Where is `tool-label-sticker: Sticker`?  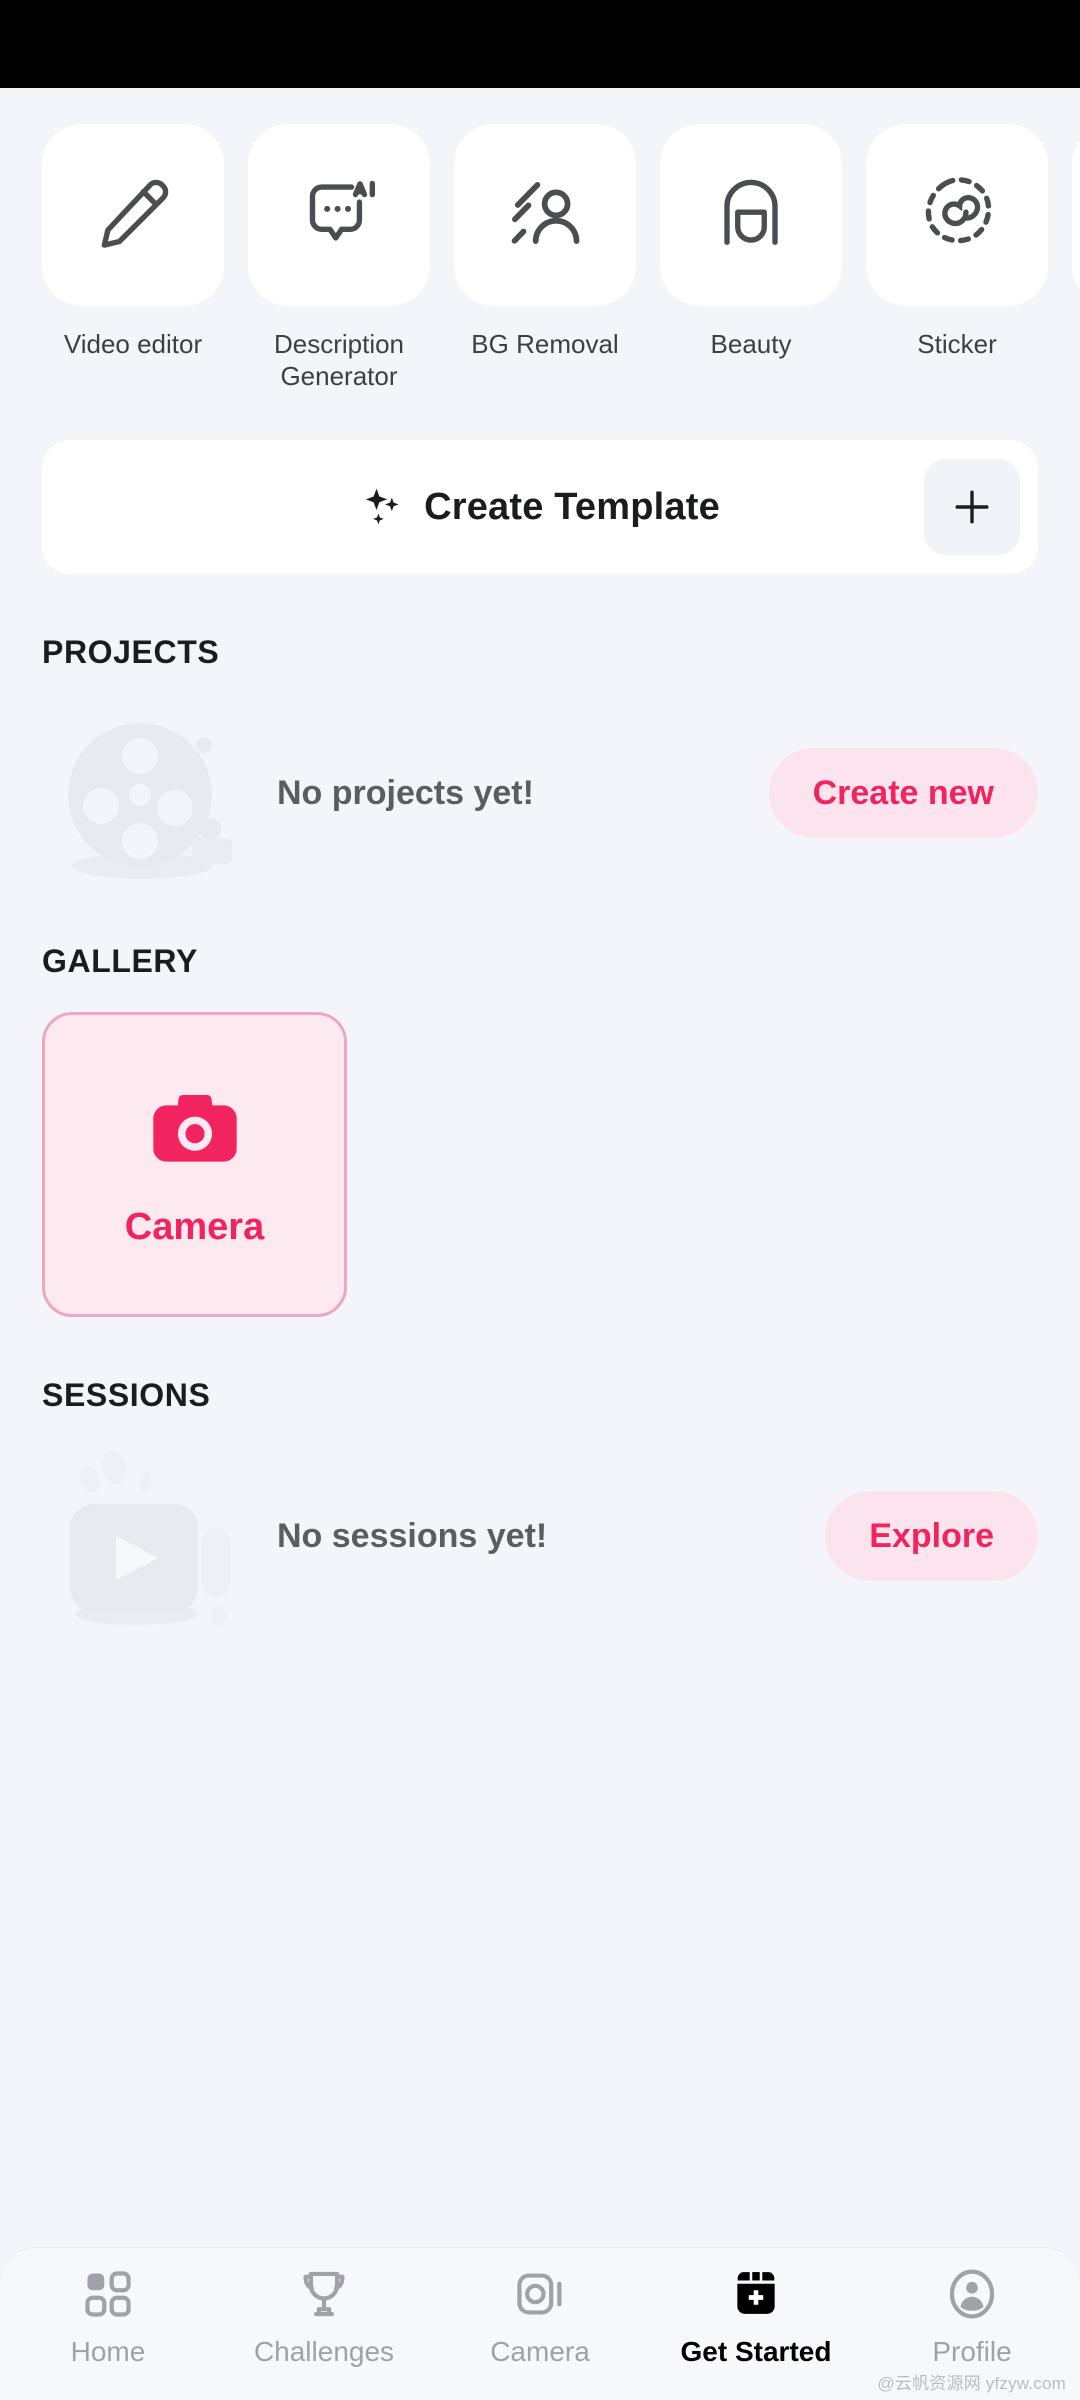 tool-label-sticker: Sticker is located at coordinates (957, 344).